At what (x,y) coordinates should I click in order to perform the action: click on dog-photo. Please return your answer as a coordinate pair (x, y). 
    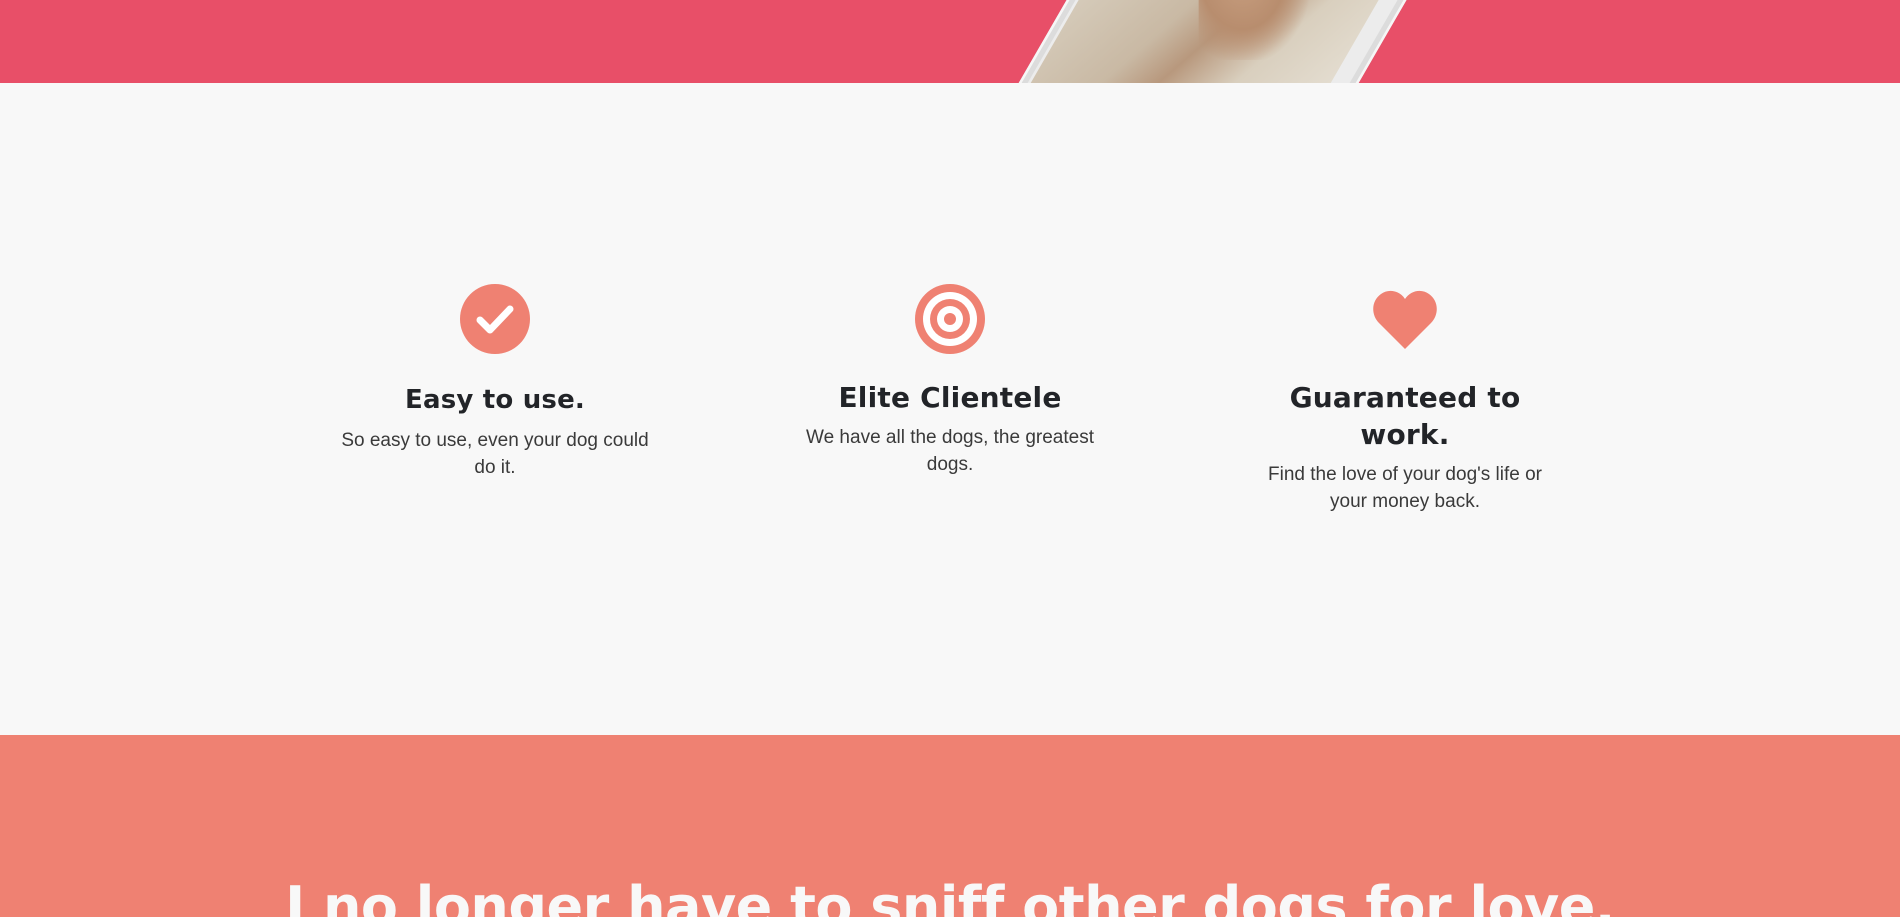
    Looking at the image, I should click on (1253, 30).